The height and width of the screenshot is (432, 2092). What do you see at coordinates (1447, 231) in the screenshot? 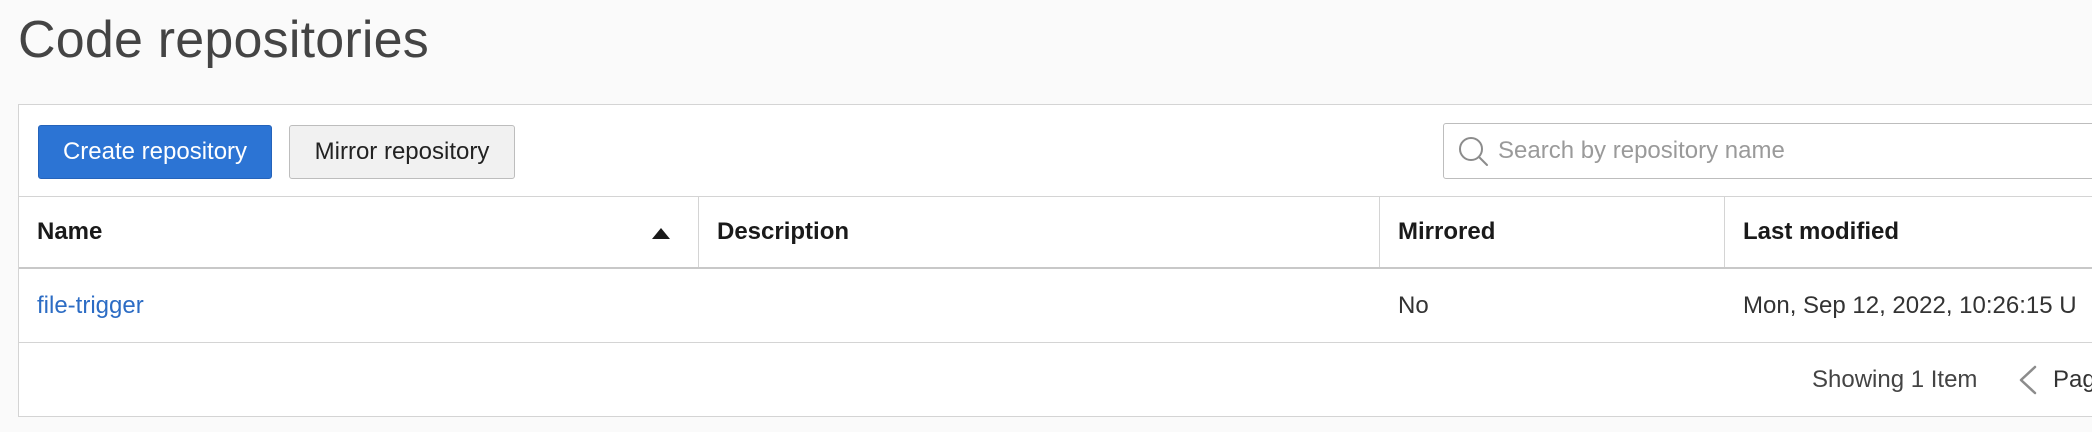
I see `column-header-label: Mirrored` at bounding box center [1447, 231].